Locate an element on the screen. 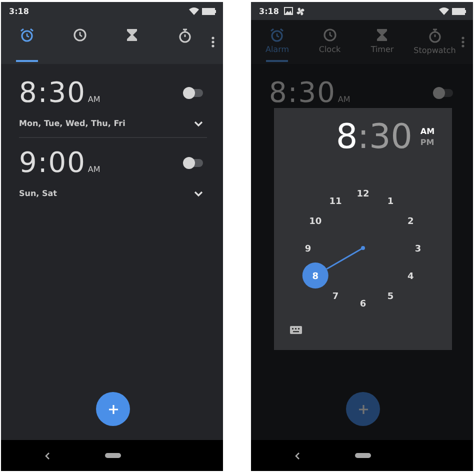 The height and width of the screenshot is (473, 474). hour-display: 8 is located at coordinates (347, 137).